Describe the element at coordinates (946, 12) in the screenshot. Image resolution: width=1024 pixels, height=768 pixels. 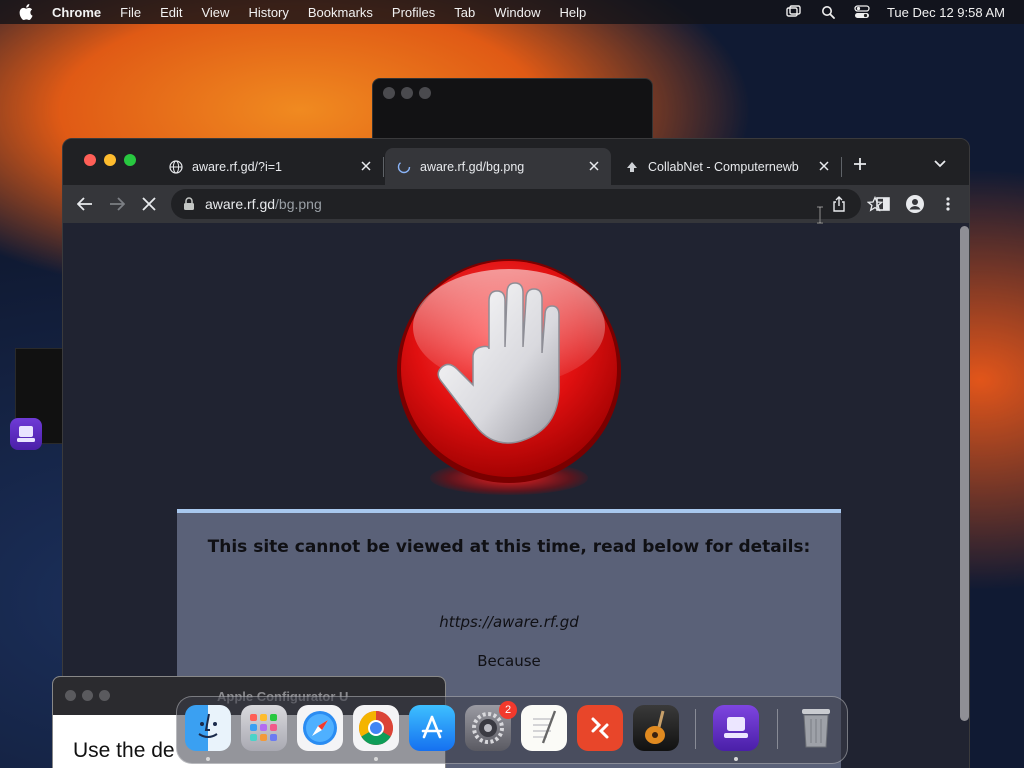
I see `menu-clock: Tue Dec 12 9:58 AM` at that location.